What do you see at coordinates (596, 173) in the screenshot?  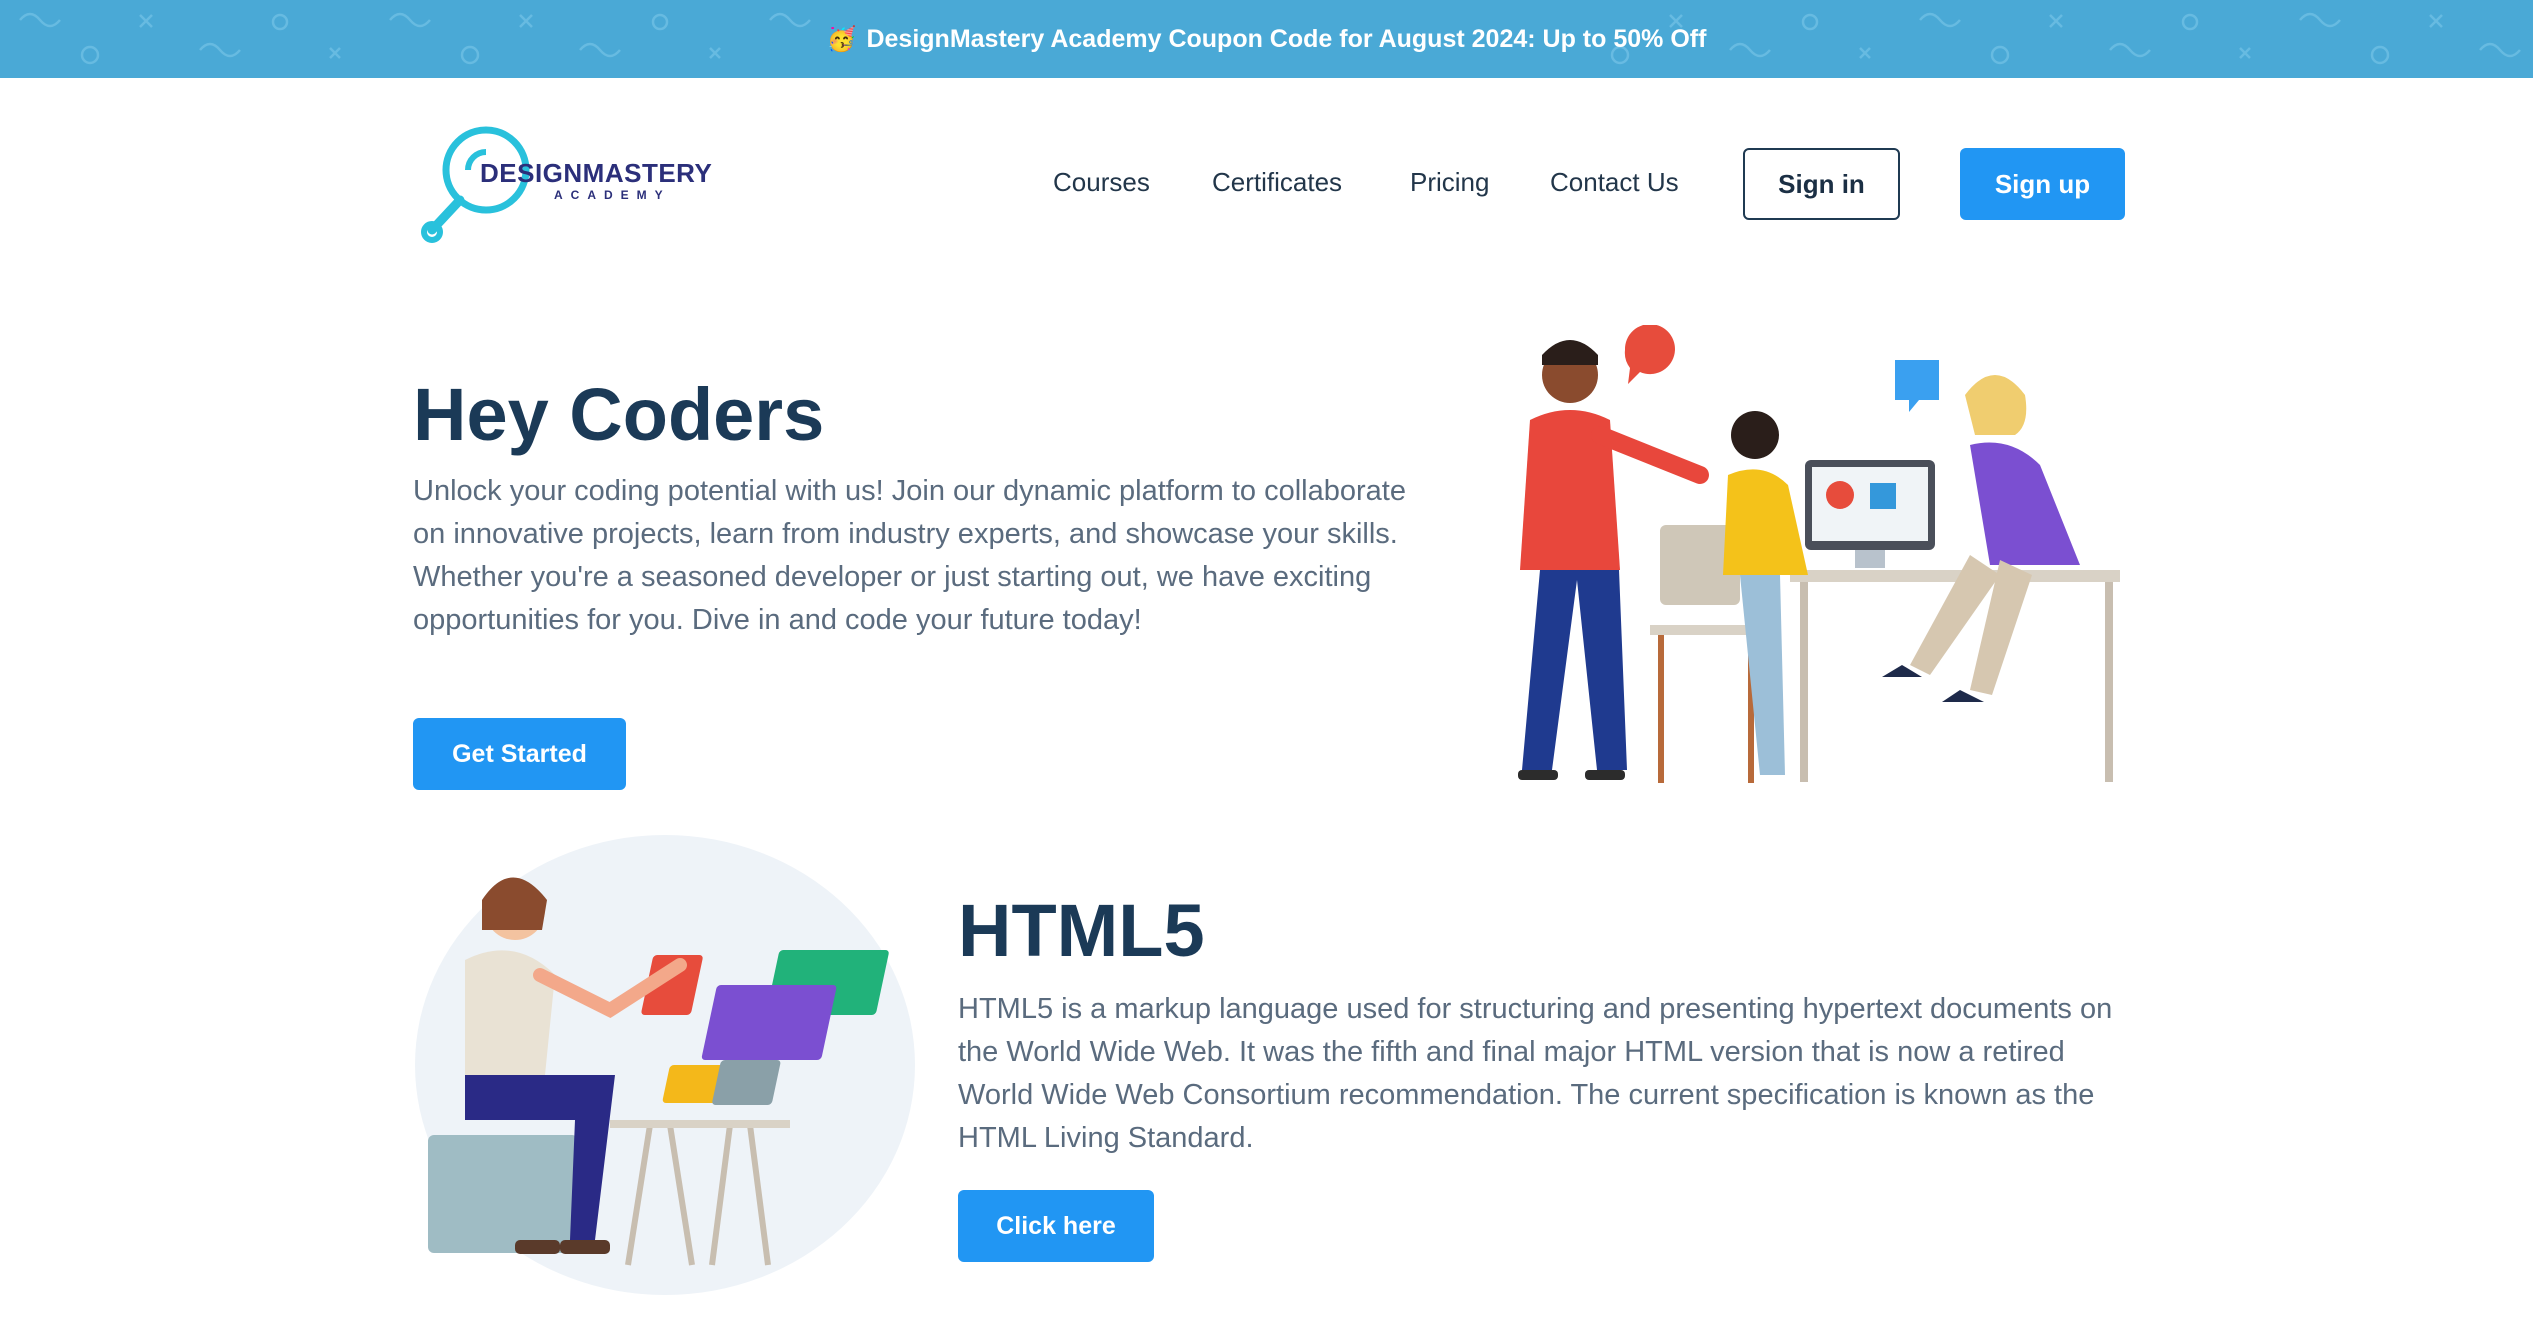 I see `logo-wordmark: DESIGNMASTERY` at bounding box center [596, 173].